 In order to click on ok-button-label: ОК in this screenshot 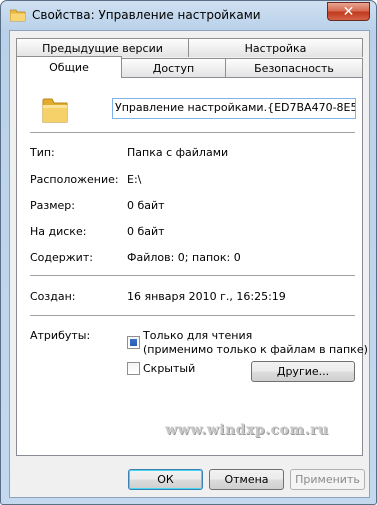, I will do `click(165, 479)`.